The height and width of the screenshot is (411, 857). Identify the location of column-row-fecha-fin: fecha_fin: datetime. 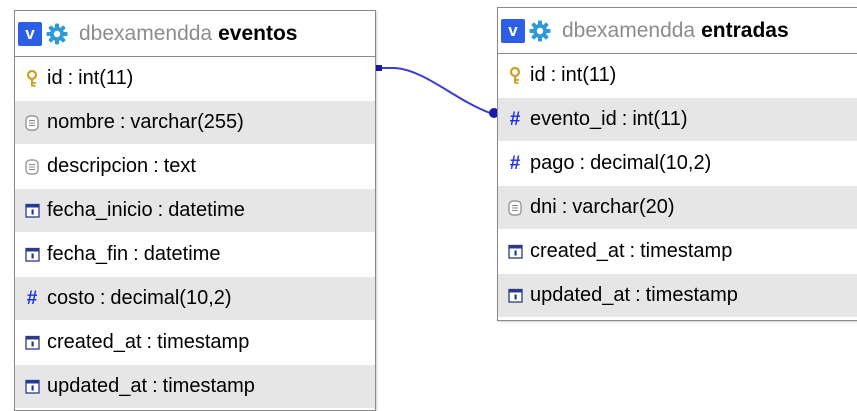
(195, 255).